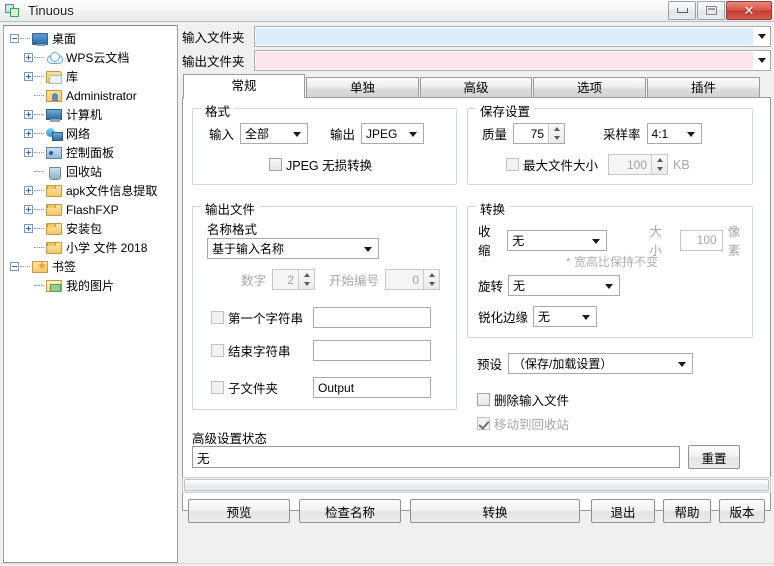  Describe the element at coordinates (40, 39) in the screenshot. I see `monitor-icon` at that location.